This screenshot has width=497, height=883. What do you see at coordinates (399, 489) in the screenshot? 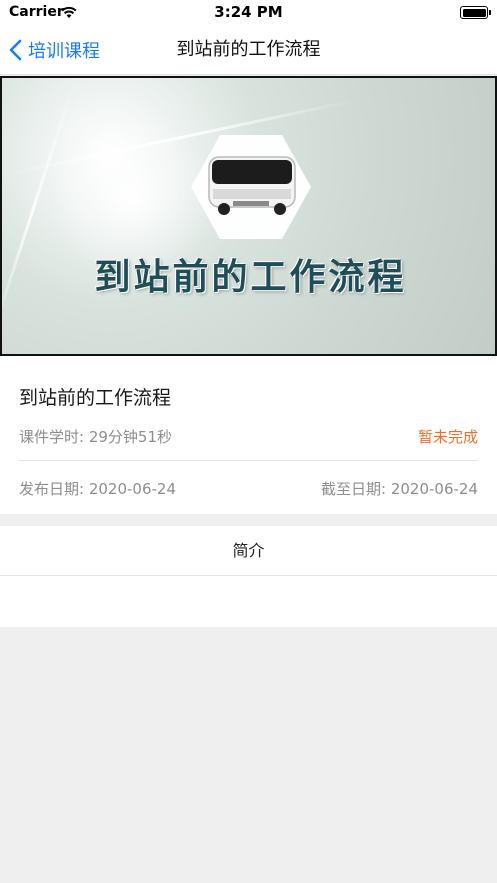
I see `deadline-date: 截至日期: 2020-06-24` at bounding box center [399, 489].